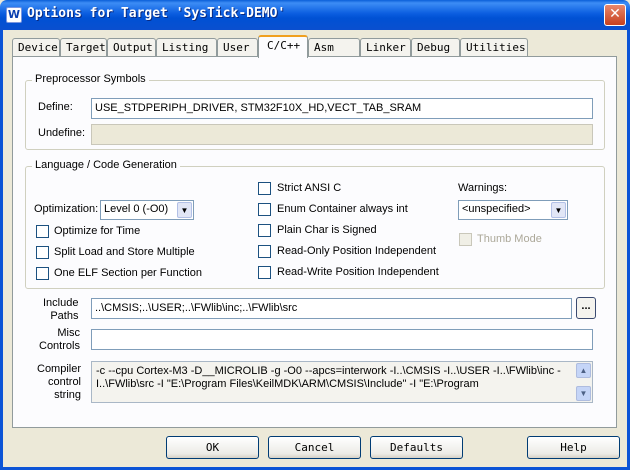 The image size is (630, 470). I want to click on preprocessor-symbols-legend: Preprocessor Symbols, so click(90, 79).